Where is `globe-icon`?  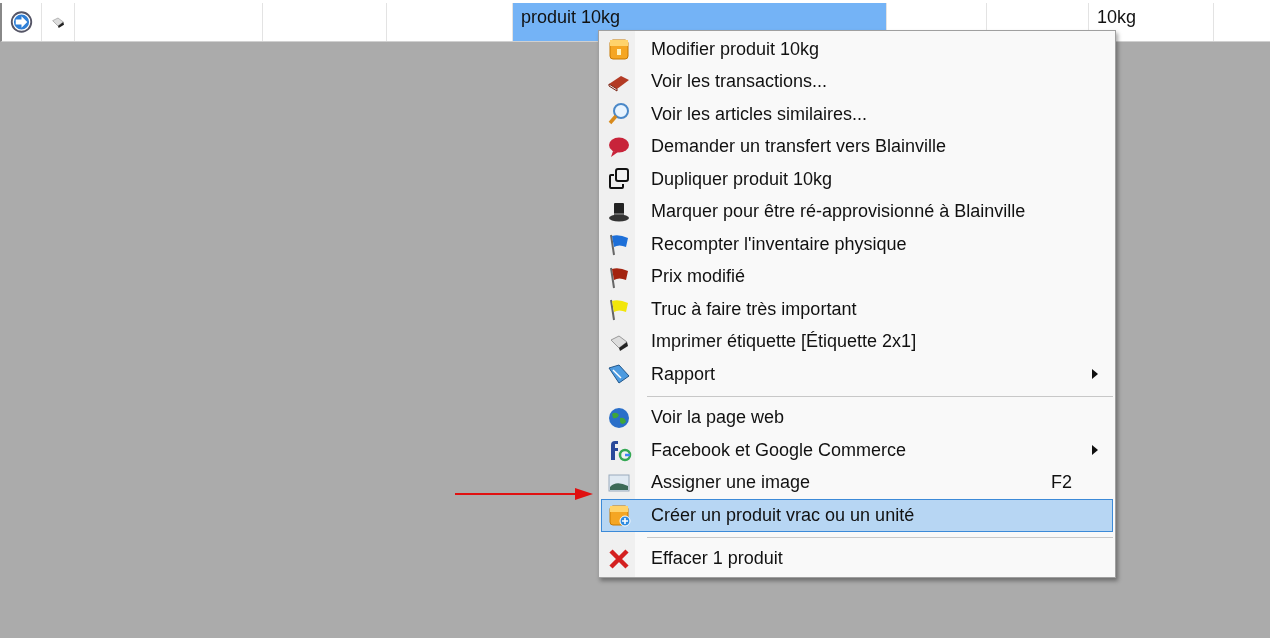 globe-icon is located at coordinates (618, 417).